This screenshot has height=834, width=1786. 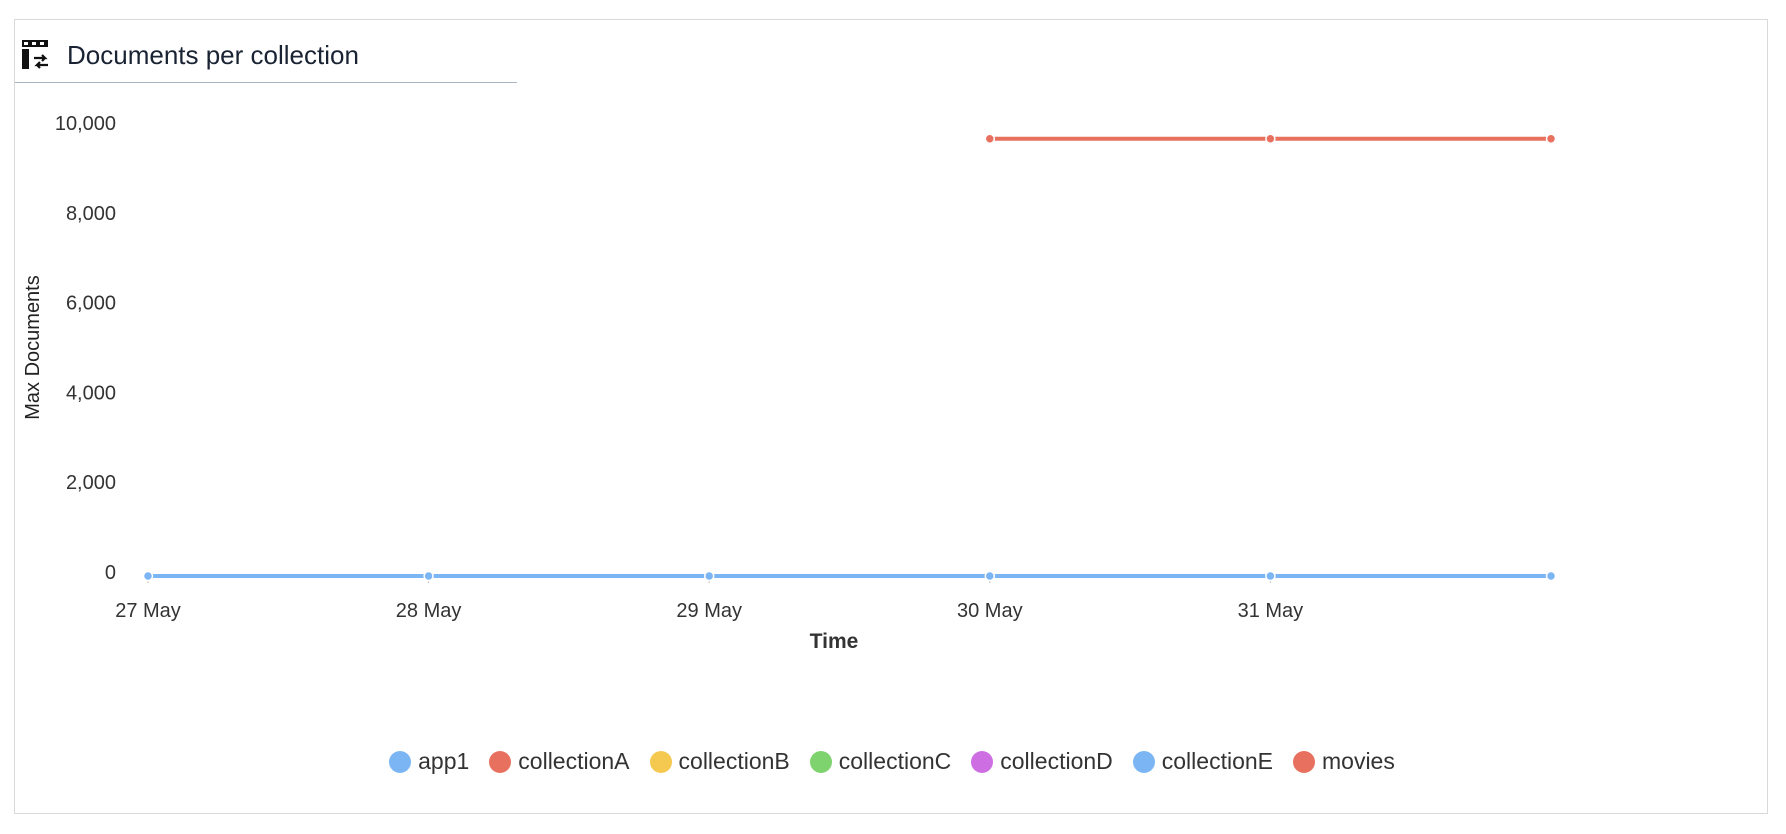 What do you see at coordinates (990, 611) in the screenshot?
I see `x-tick-label: 30 May` at bounding box center [990, 611].